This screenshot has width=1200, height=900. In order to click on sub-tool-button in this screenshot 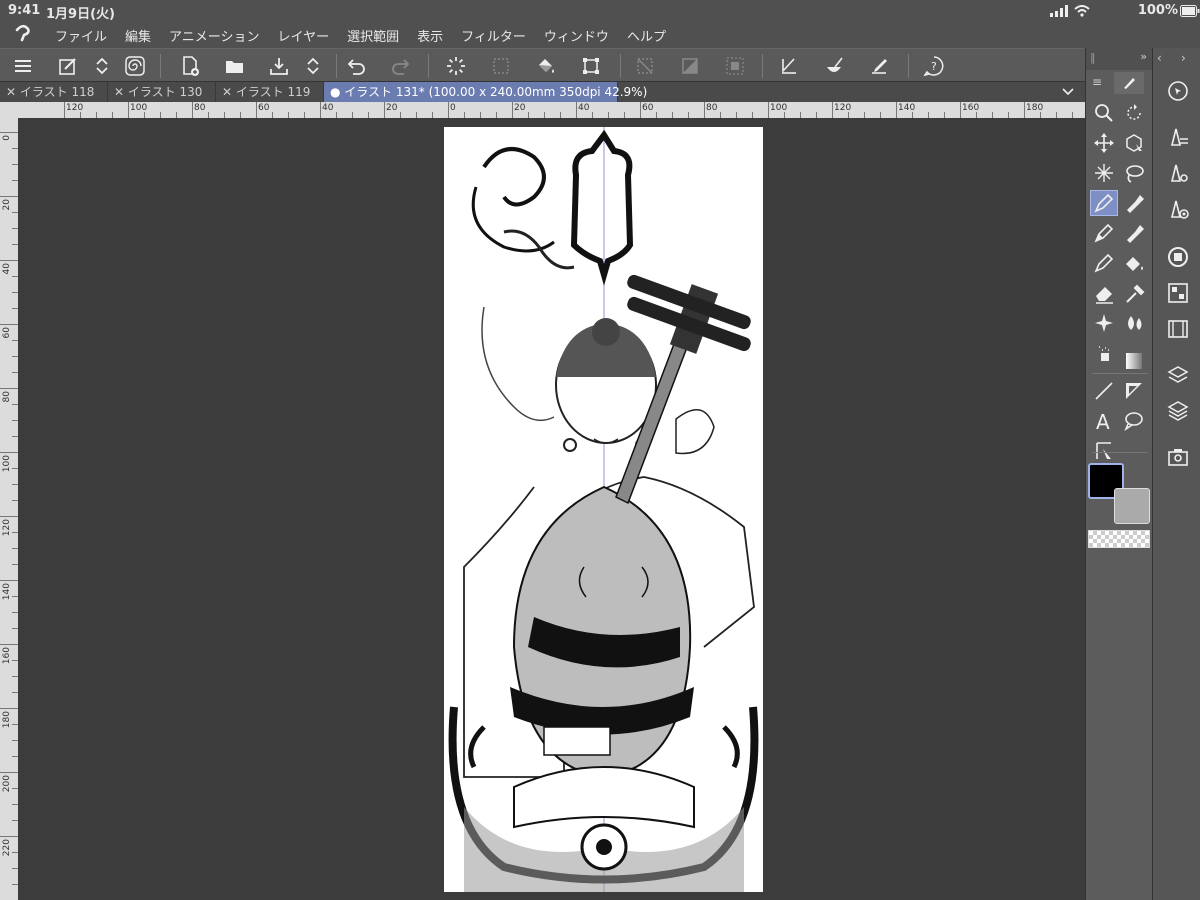, I will do `click(1178, 137)`.